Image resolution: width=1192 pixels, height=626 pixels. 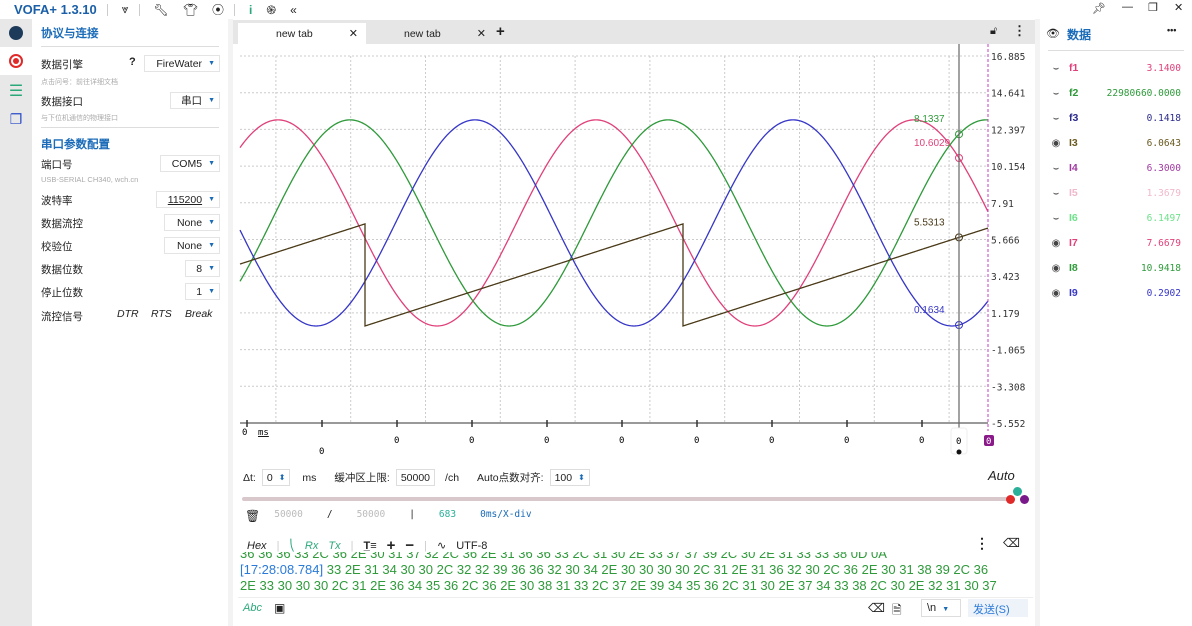 What do you see at coordinates (1017, 491) in the screenshot?
I see `slider-handle-top` at bounding box center [1017, 491].